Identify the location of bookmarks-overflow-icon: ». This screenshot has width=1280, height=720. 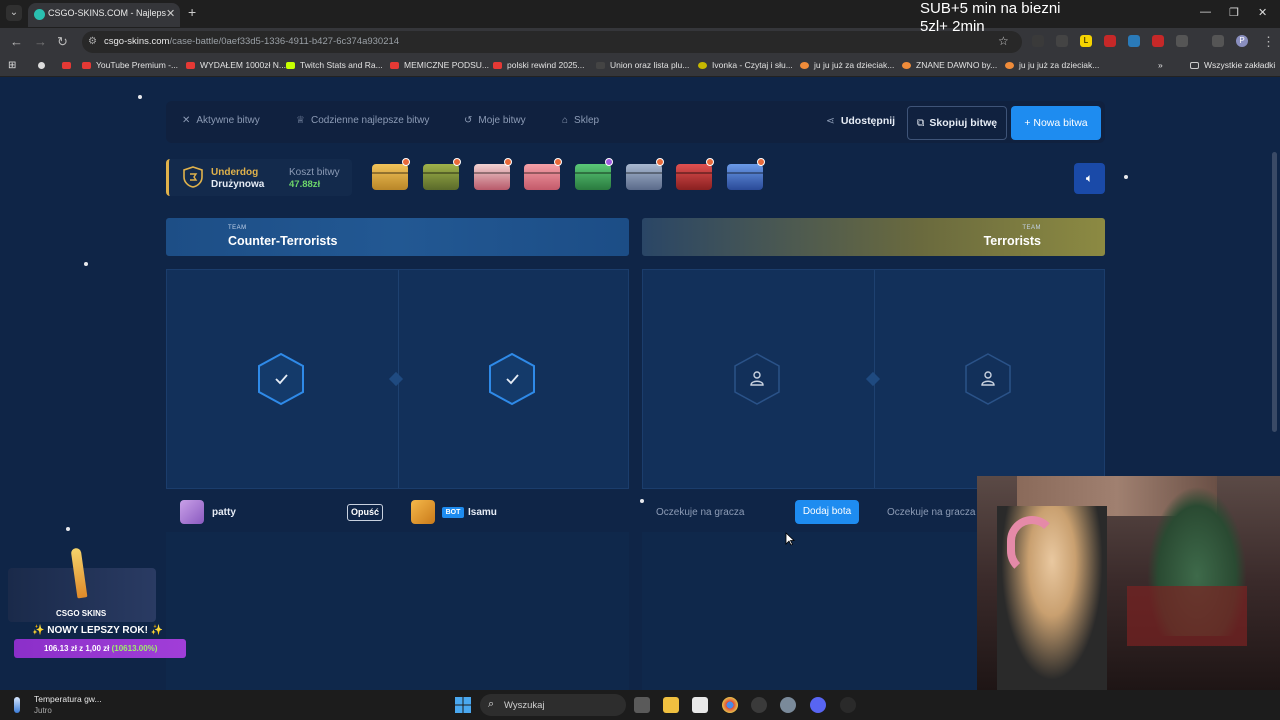
(1160, 65).